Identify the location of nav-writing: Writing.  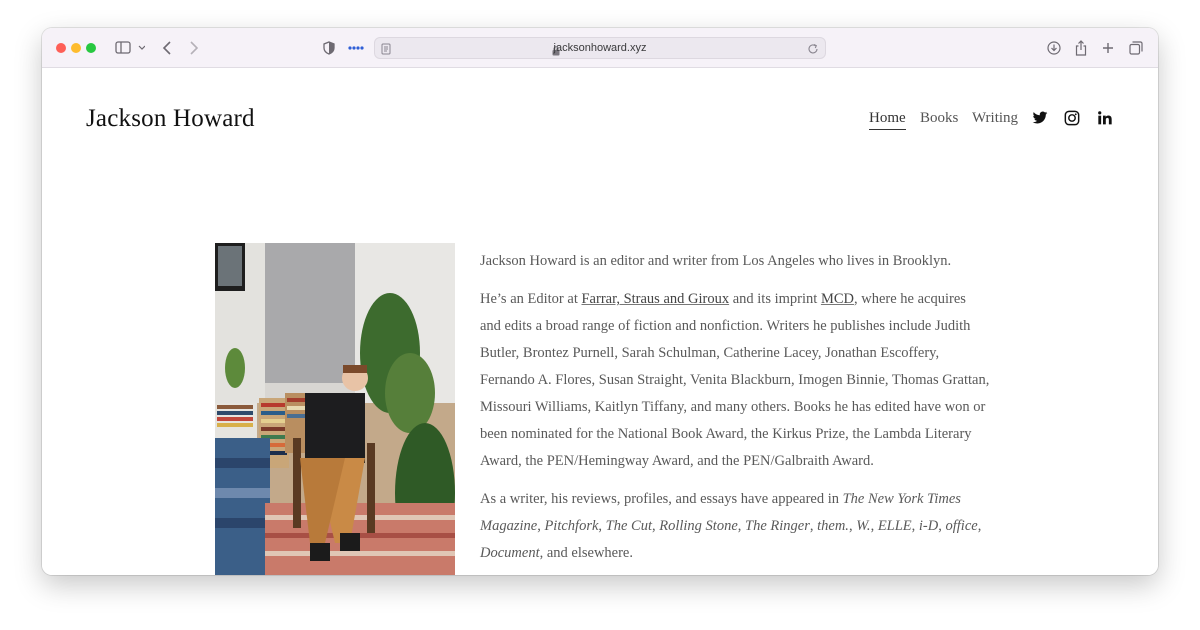
(995, 118).